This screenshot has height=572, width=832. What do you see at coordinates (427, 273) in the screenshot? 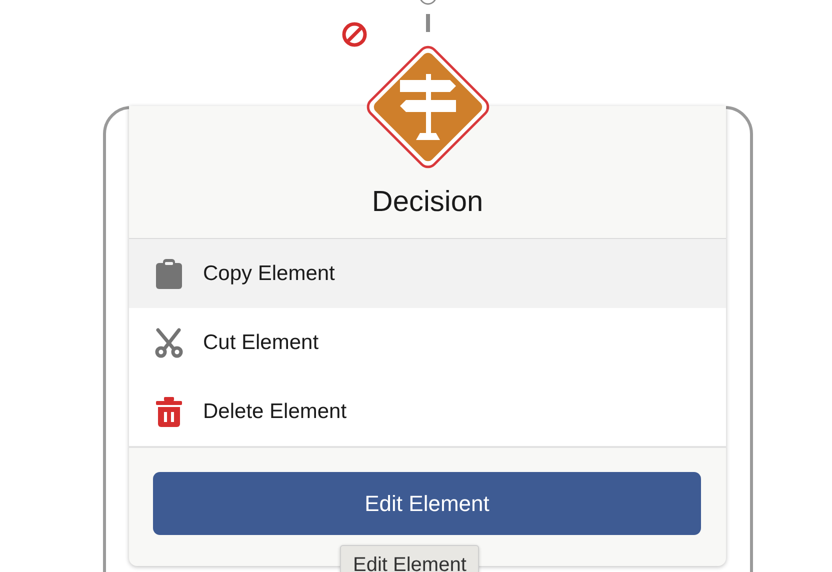
I see `menu-item: Copy Element` at bounding box center [427, 273].